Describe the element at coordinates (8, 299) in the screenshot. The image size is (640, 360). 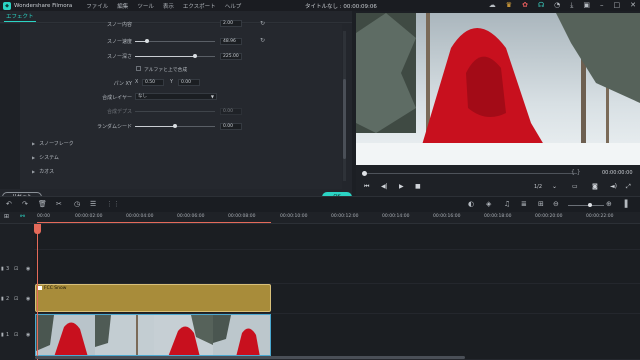
I see `track-number: 2` at that location.